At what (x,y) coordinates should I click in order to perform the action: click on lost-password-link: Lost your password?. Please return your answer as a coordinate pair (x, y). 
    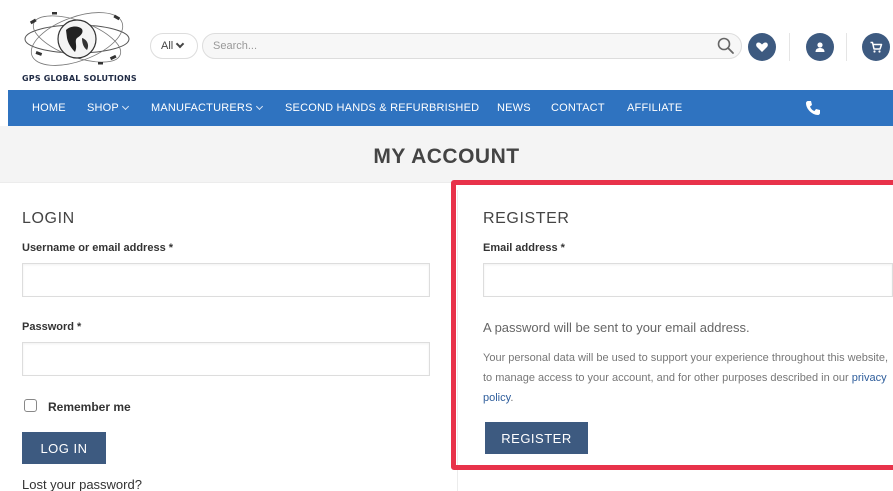
    Looking at the image, I should click on (82, 484).